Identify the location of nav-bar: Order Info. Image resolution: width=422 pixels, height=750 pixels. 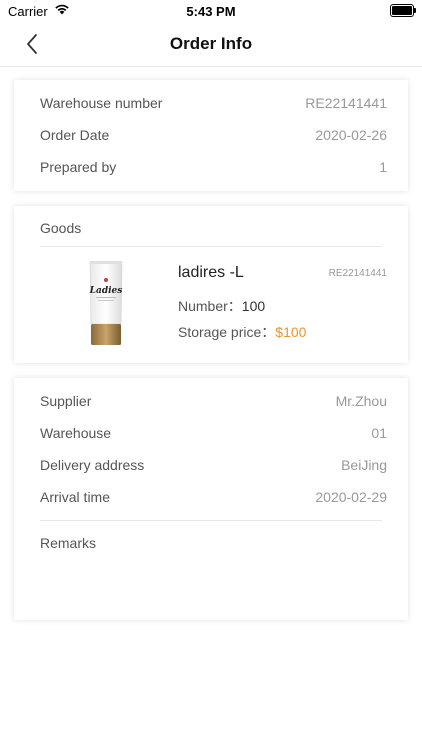
(211, 44).